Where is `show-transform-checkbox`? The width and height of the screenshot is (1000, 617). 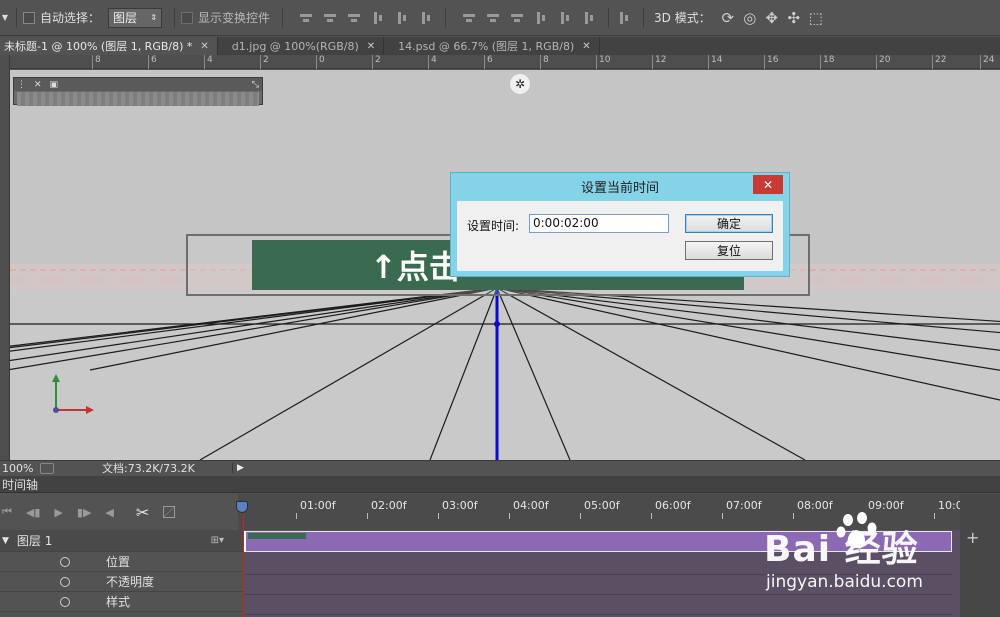
show-transform-checkbox is located at coordinates (187, 17).